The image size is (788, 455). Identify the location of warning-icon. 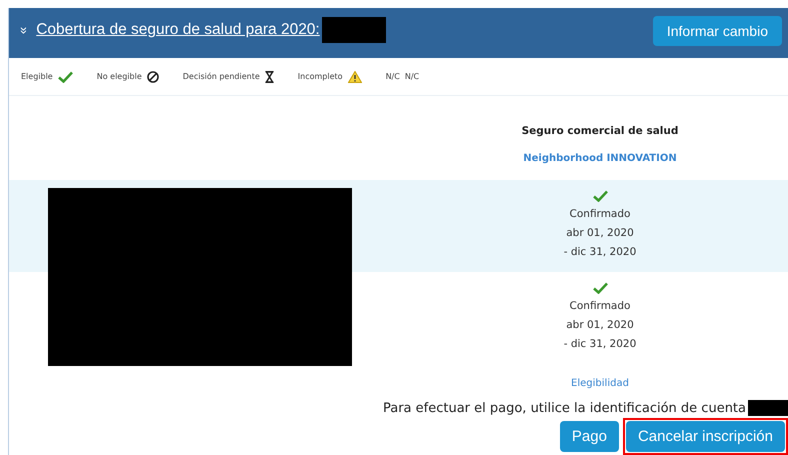
(355, 76).